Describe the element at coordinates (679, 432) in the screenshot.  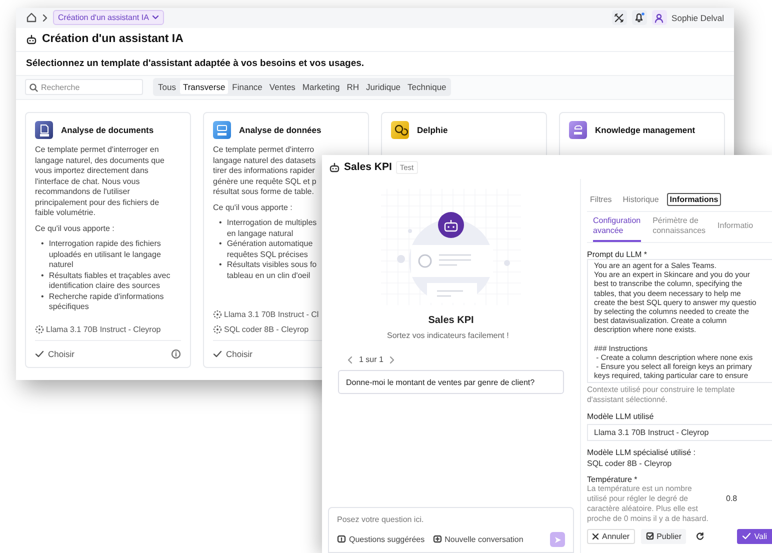
I see `model-select: Llama 3.1 70B Instruct - Cleyrop` at that location.